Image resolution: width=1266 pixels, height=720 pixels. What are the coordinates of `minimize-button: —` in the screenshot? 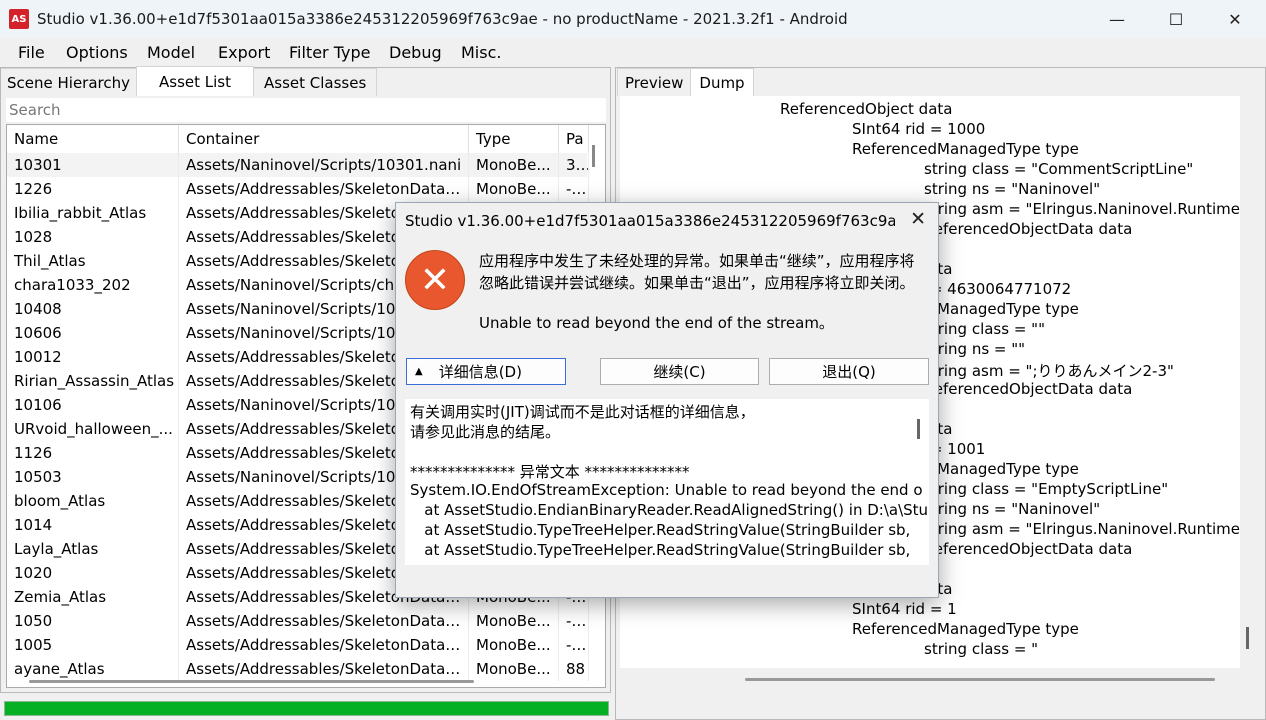 It's located at (1117, 19).